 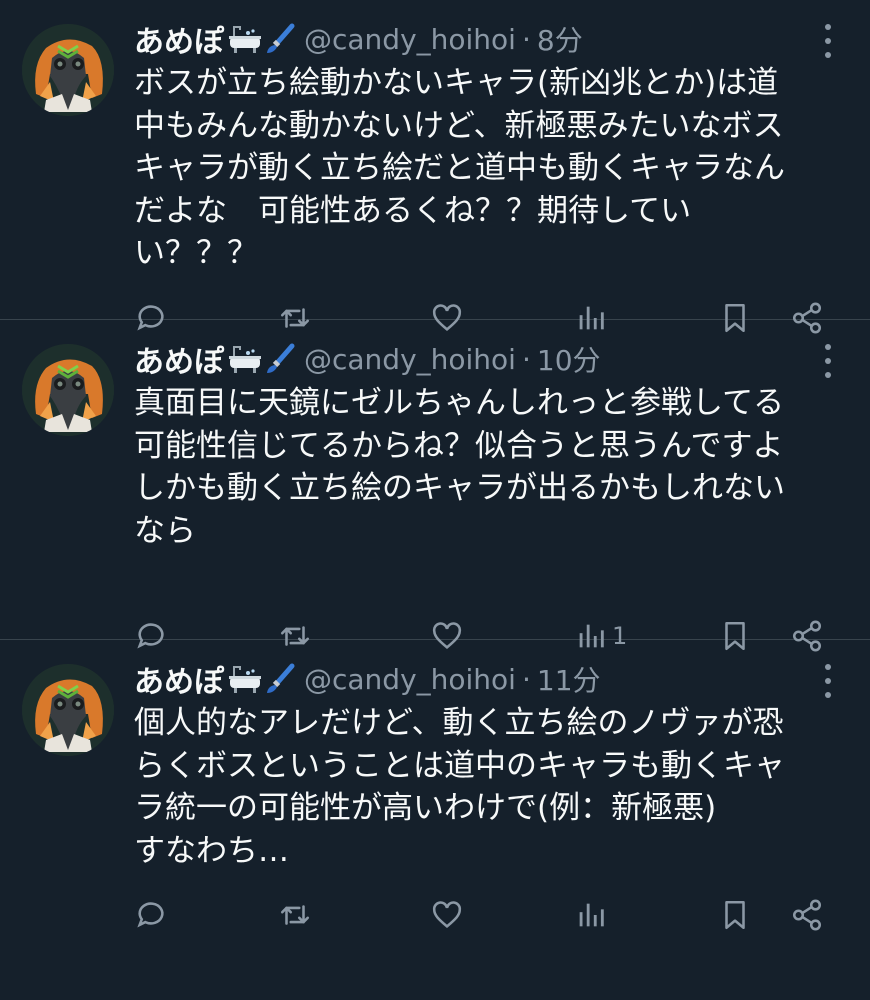 I want to click on views-icon, so click(x=591, y=915).